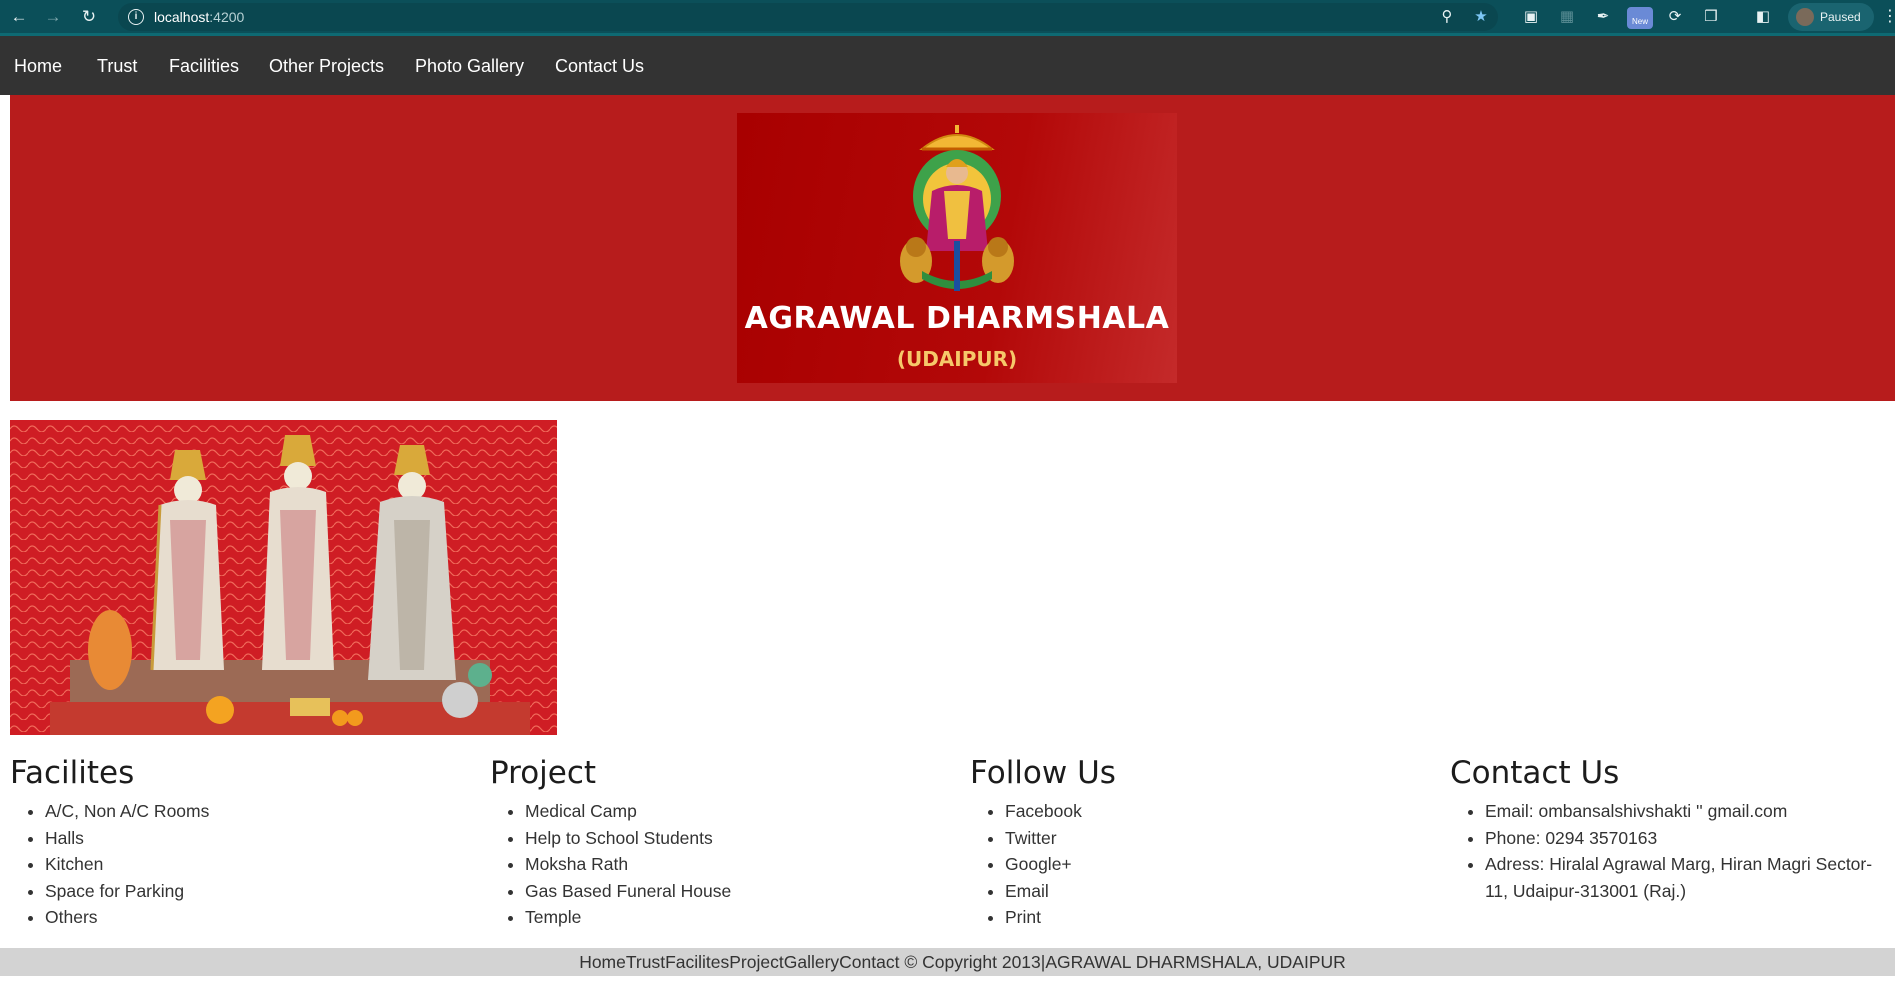 Image resolution: width=1895 pixels, height=982 pixels. Describe the element at coordinates (19, 17) in the screenshot. I see `back-arrow-icon: ←` at that location.